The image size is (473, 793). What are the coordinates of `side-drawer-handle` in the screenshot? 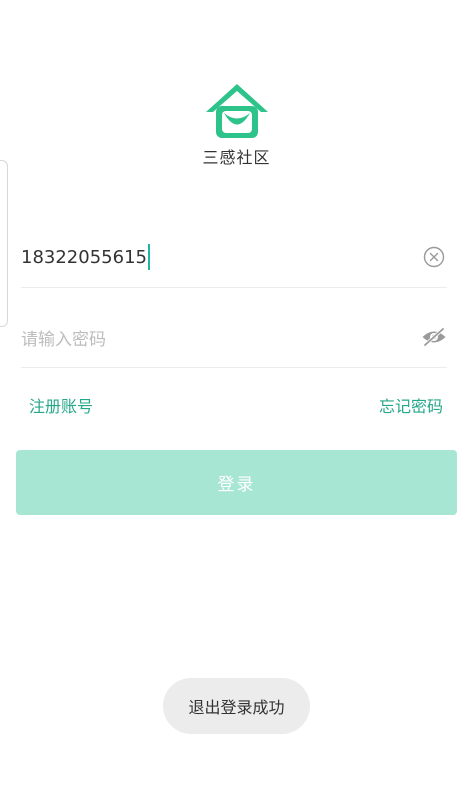 It's located at (4, 243).